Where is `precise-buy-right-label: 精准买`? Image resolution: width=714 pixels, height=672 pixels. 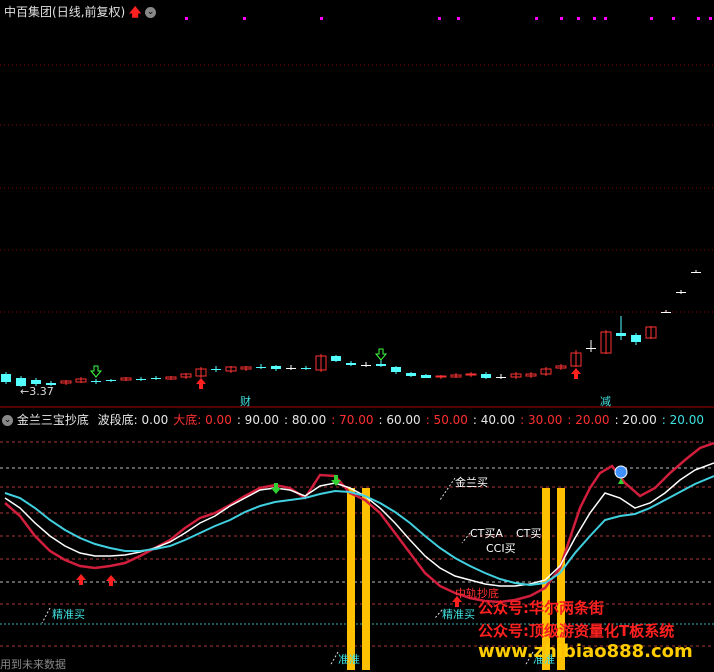
precise-buy-right-label: 精准买 is located at coordinates (458, 614).